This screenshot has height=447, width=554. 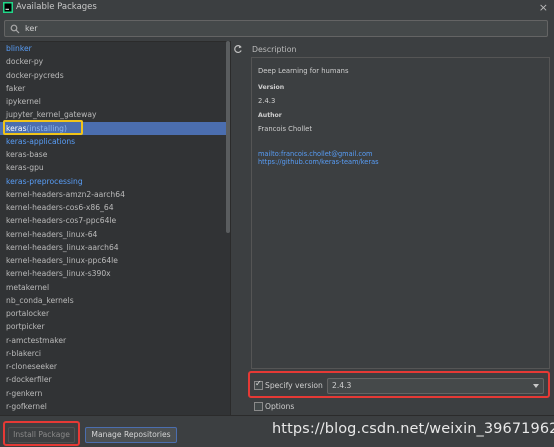 What do you see at coordinates (62, 247) in the screenshot?
I see `package-name: kernel-headers_linux-aarch64` at bounding box center [62, 247].